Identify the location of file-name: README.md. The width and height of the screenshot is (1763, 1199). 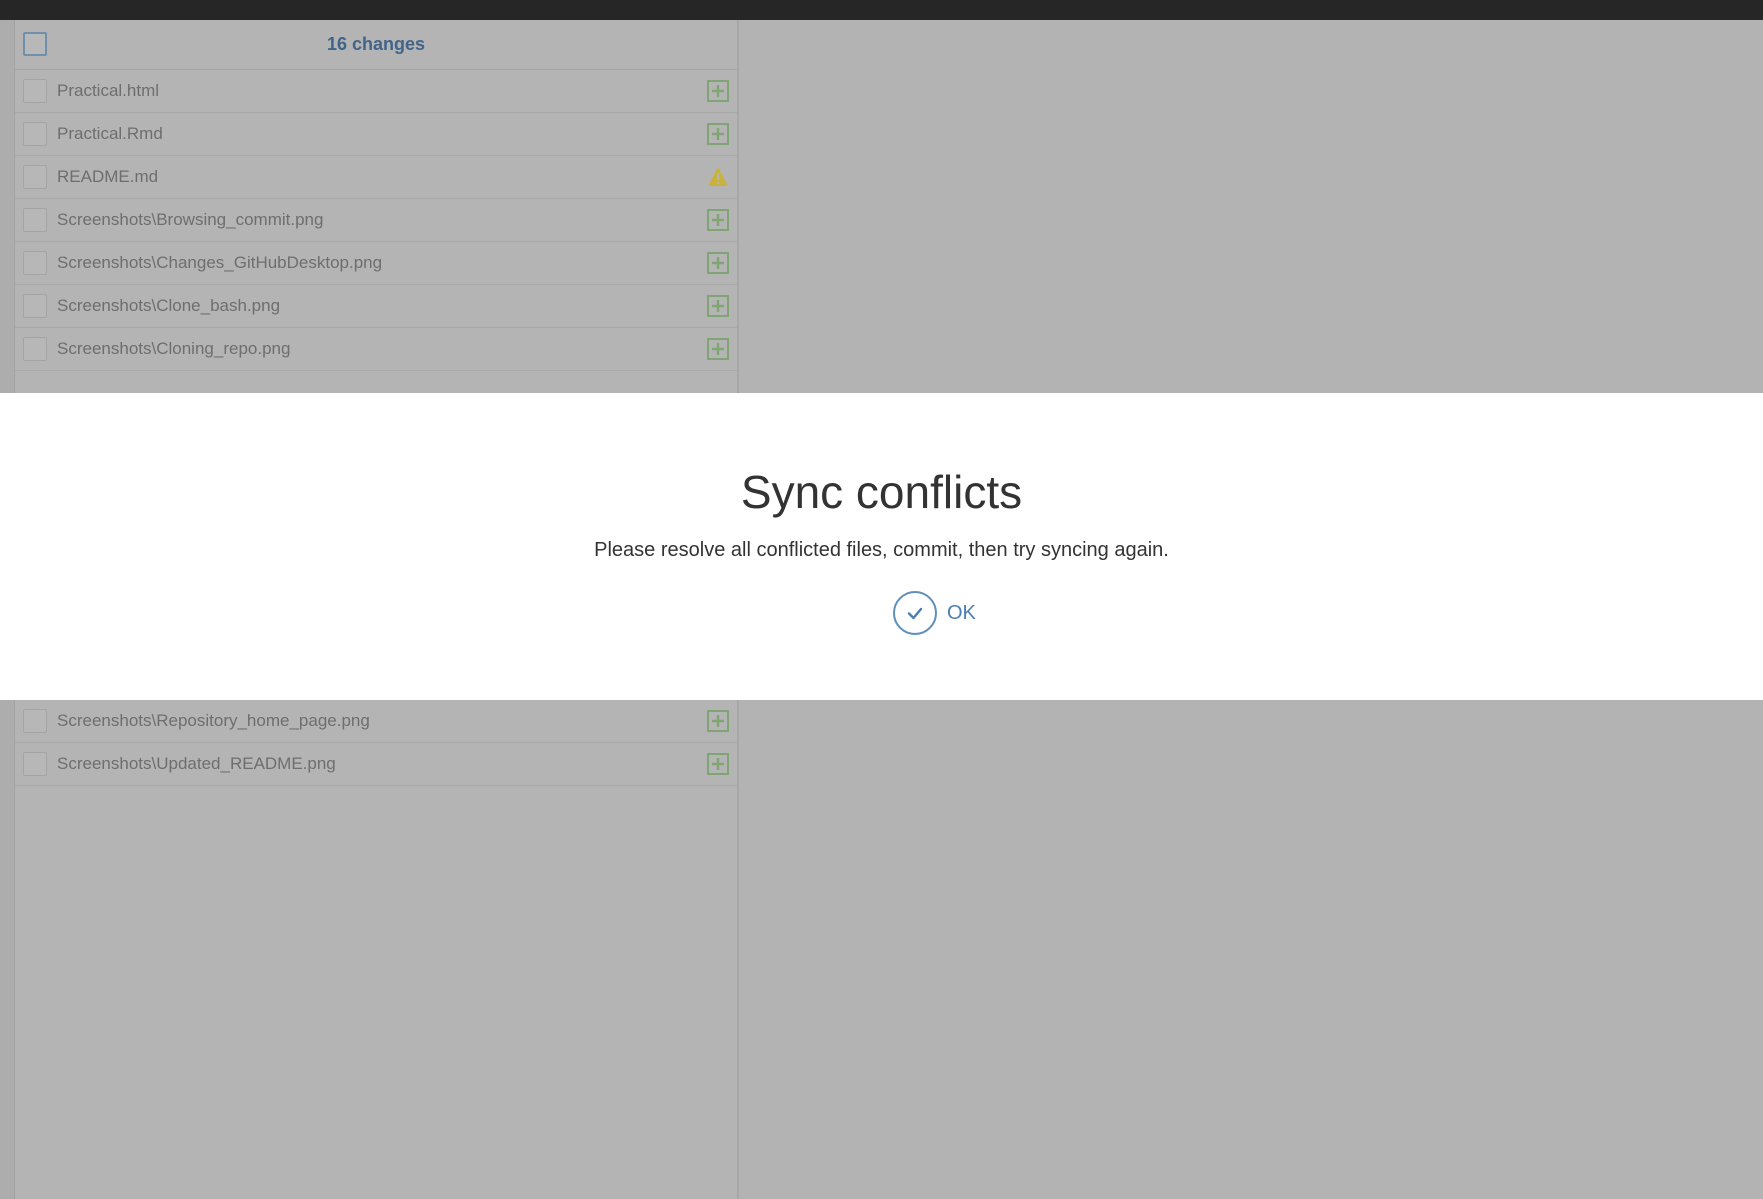
(108, 176).